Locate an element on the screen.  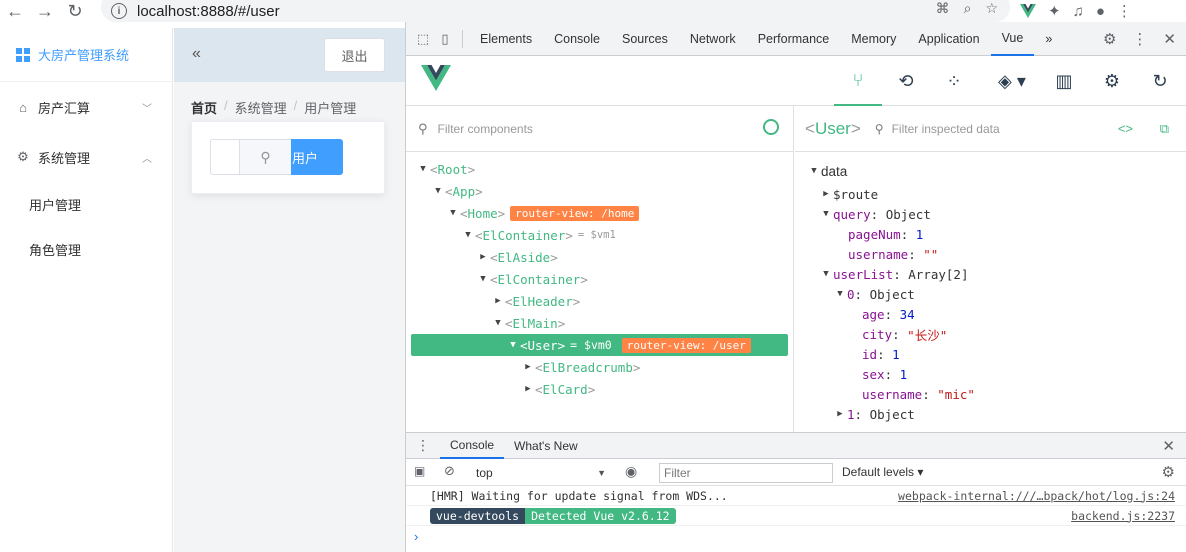
sidebar-toggle-icon: ▣ is located at coordinates (419, 471).